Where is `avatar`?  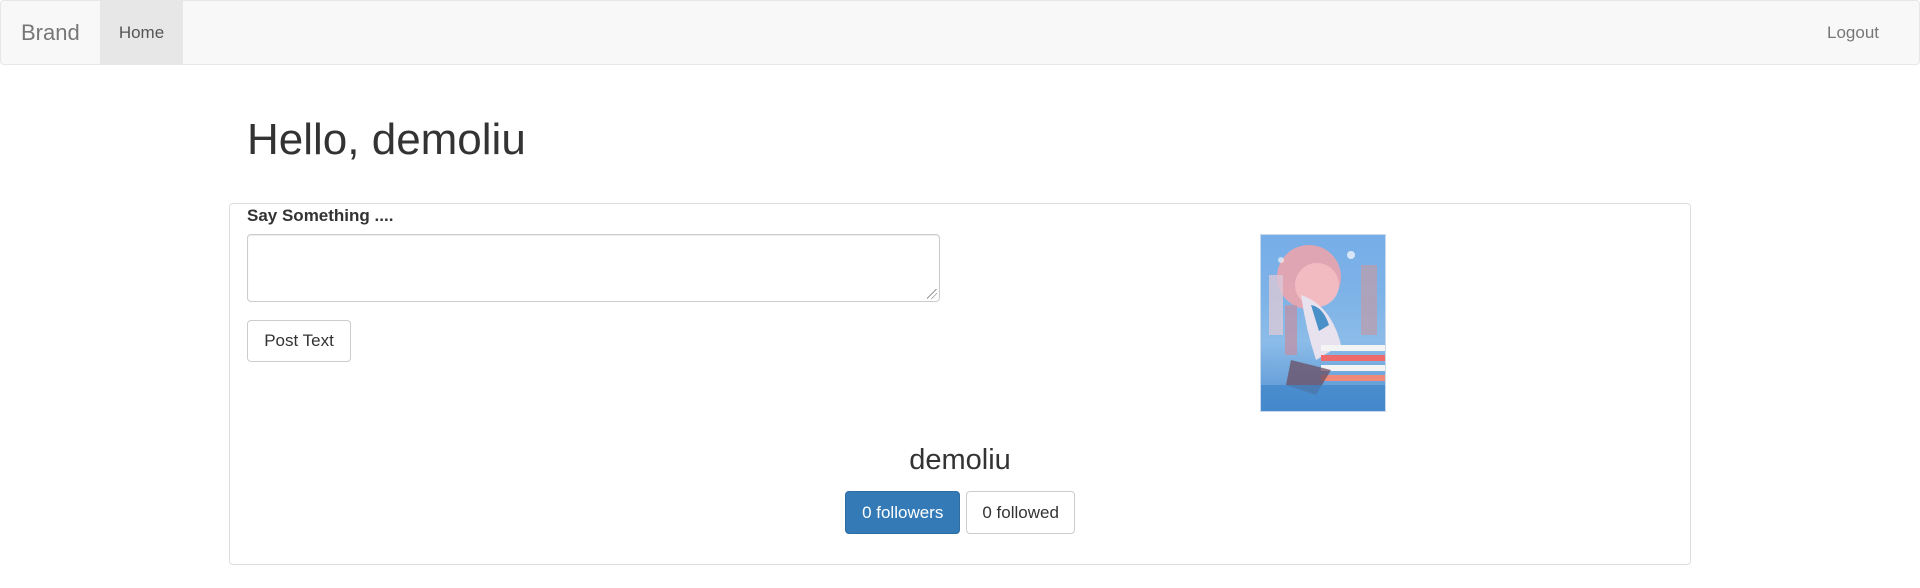
avatar is located at coordinates (1323, 323).